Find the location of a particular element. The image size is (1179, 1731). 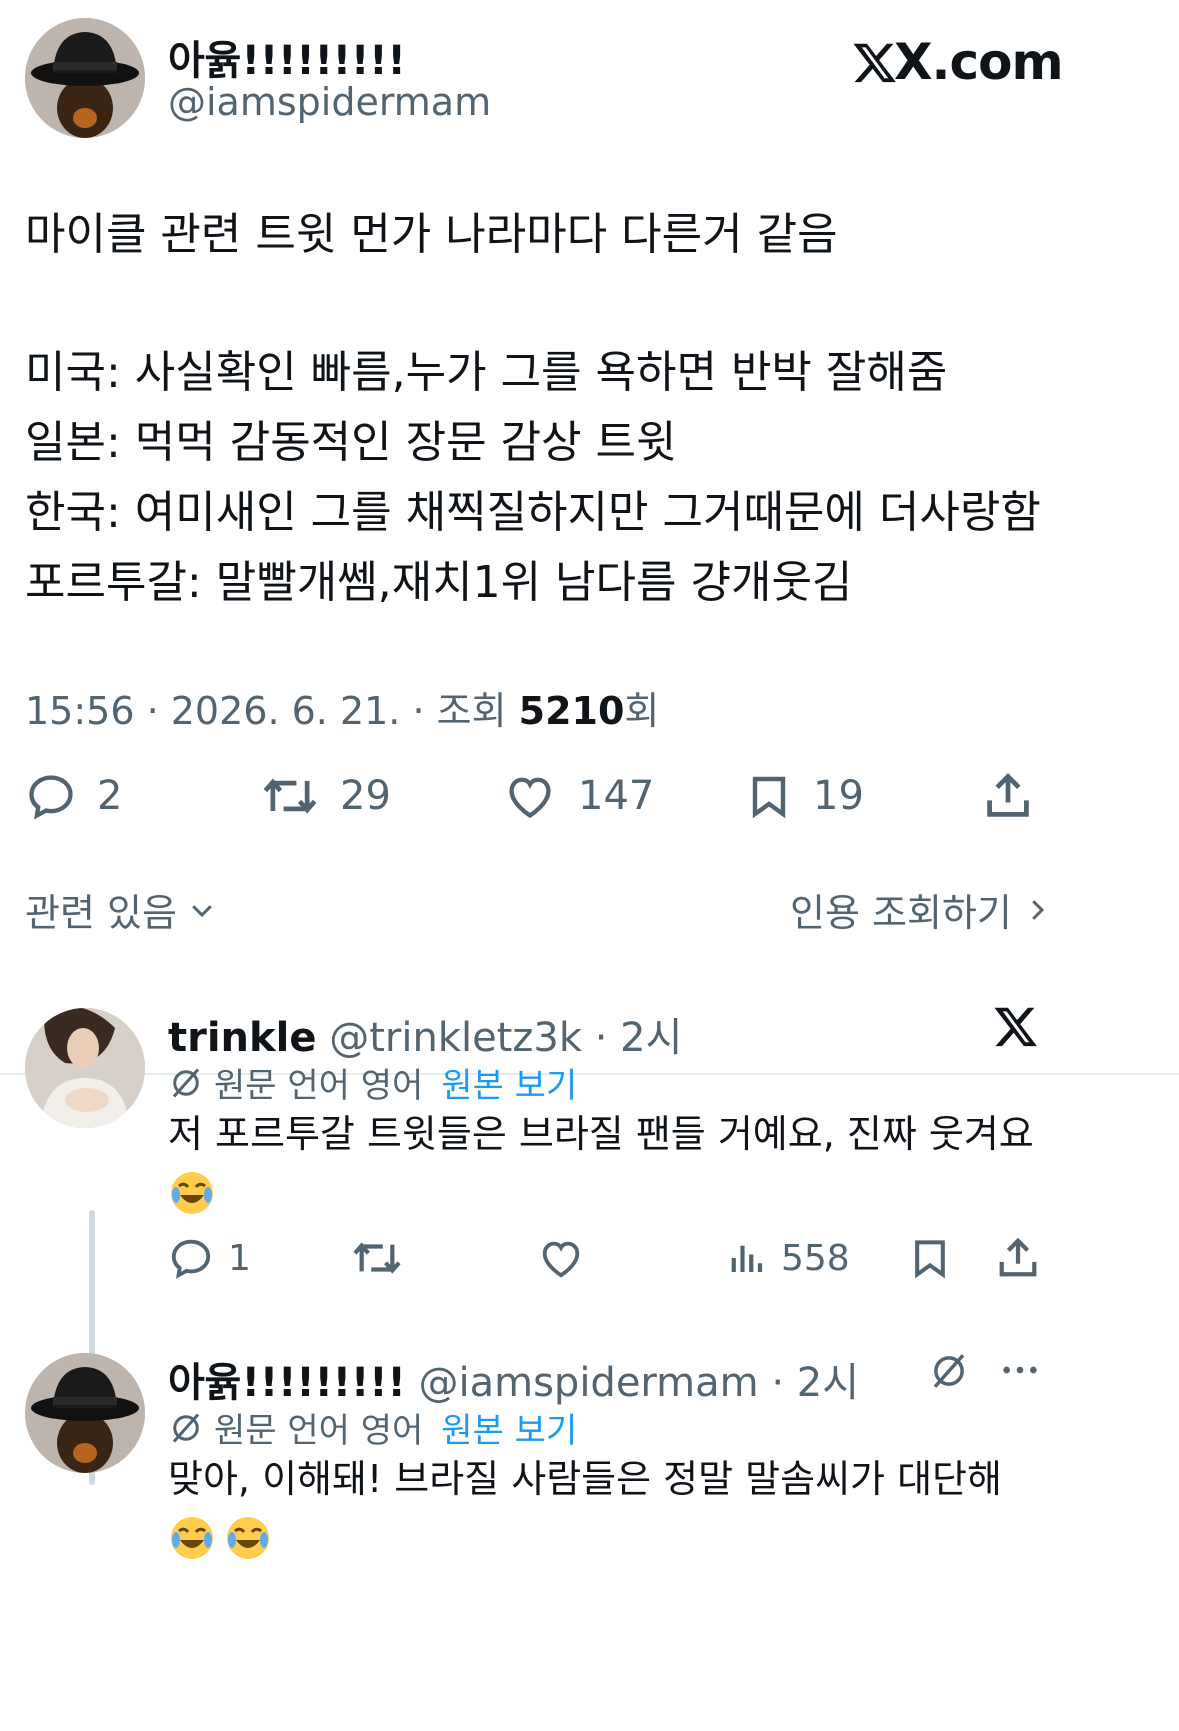

reply-header: 아윩!!!!!!!!! @iamspidermam · 2시 is located at coordinates (513, 1379).